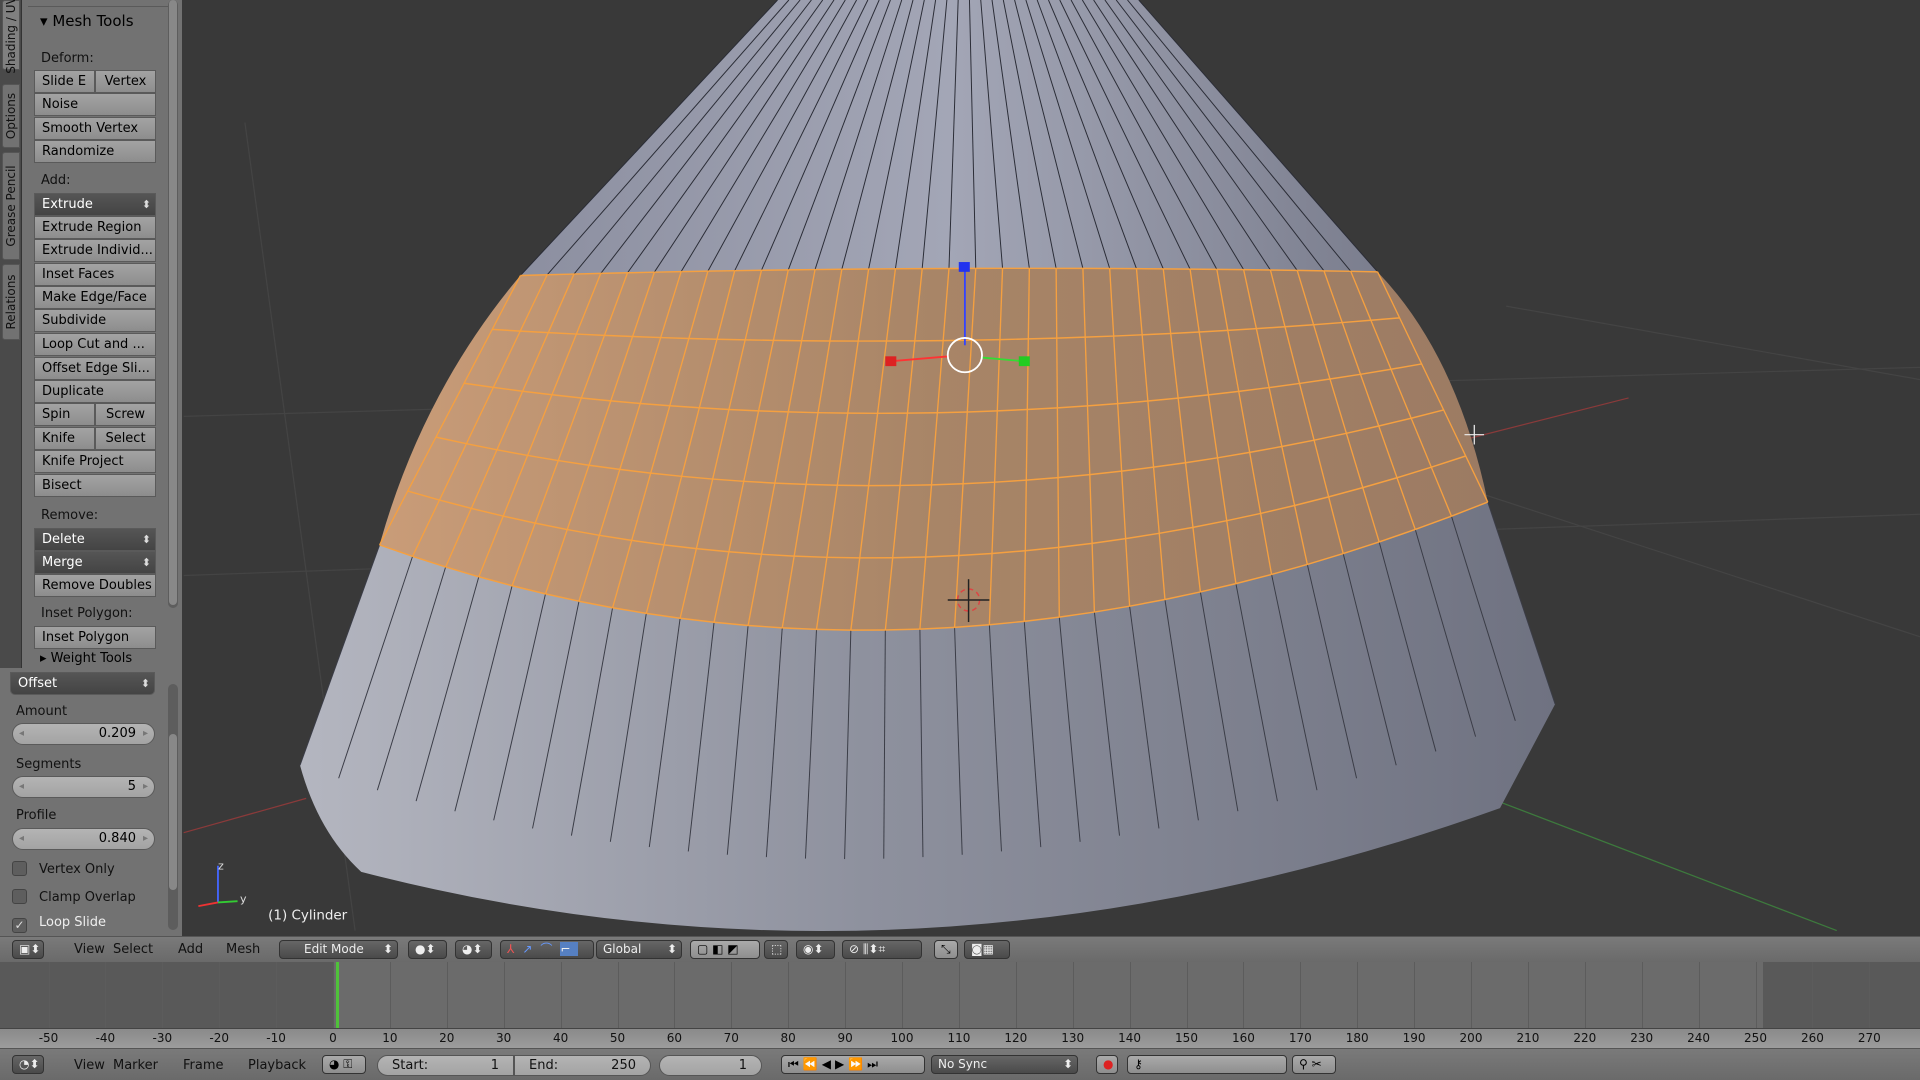 This screenshot has width=1920, height=1080. What do you see at coordinates (125, 438) in the screenshot?
I see `knife-select-button: Select` at bounding box center [125, 438].